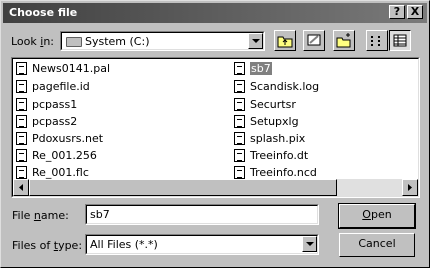 Image resolution: width=430 pixels, height=268 pixels. I want to click on look-in-dropdown-button, so click(255, 41).